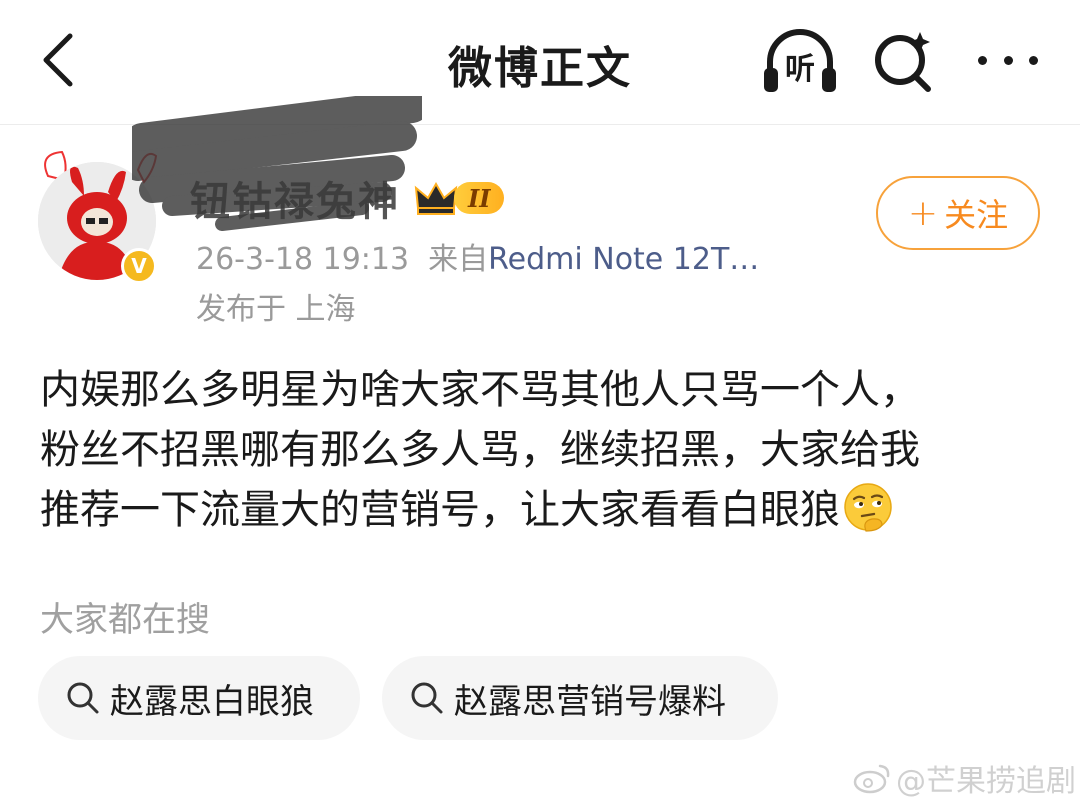 The width and height of the screenshot is (1080, 800). I want to click on source-prefix: 来自, so click(458, 259).